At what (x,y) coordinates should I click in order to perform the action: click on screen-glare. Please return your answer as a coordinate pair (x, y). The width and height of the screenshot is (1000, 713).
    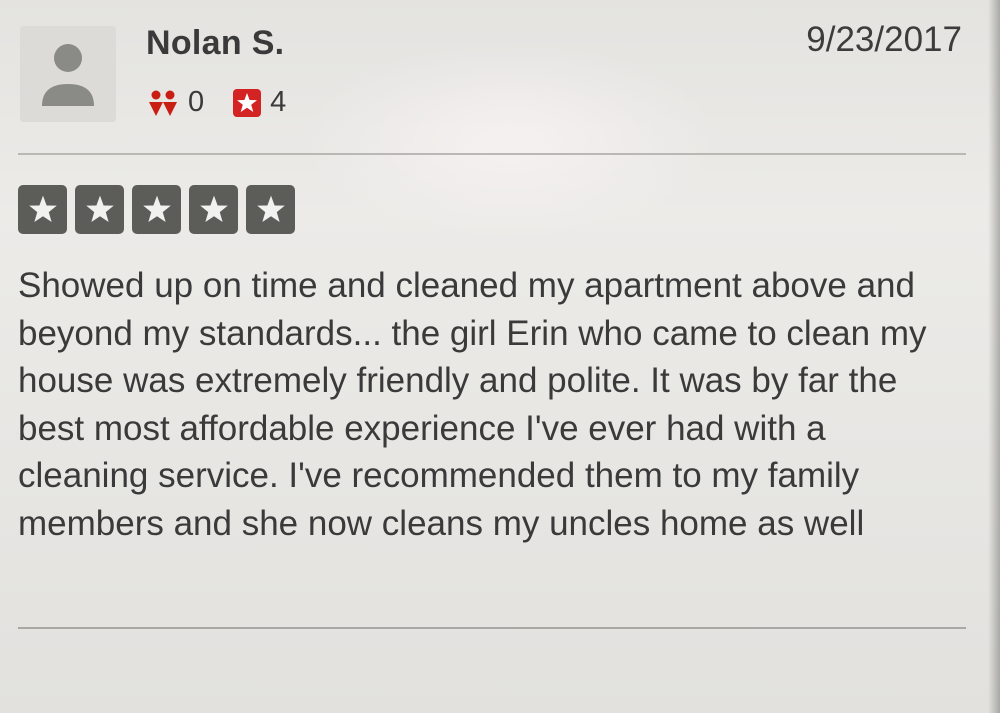
    Looking at the image, I should click on (510, 140).